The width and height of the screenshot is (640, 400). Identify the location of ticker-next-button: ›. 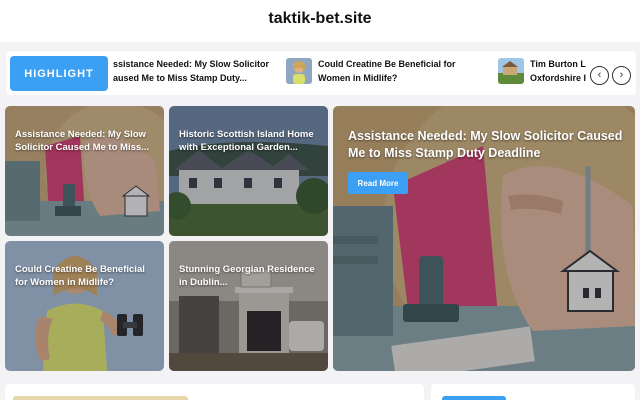
(621, 75).